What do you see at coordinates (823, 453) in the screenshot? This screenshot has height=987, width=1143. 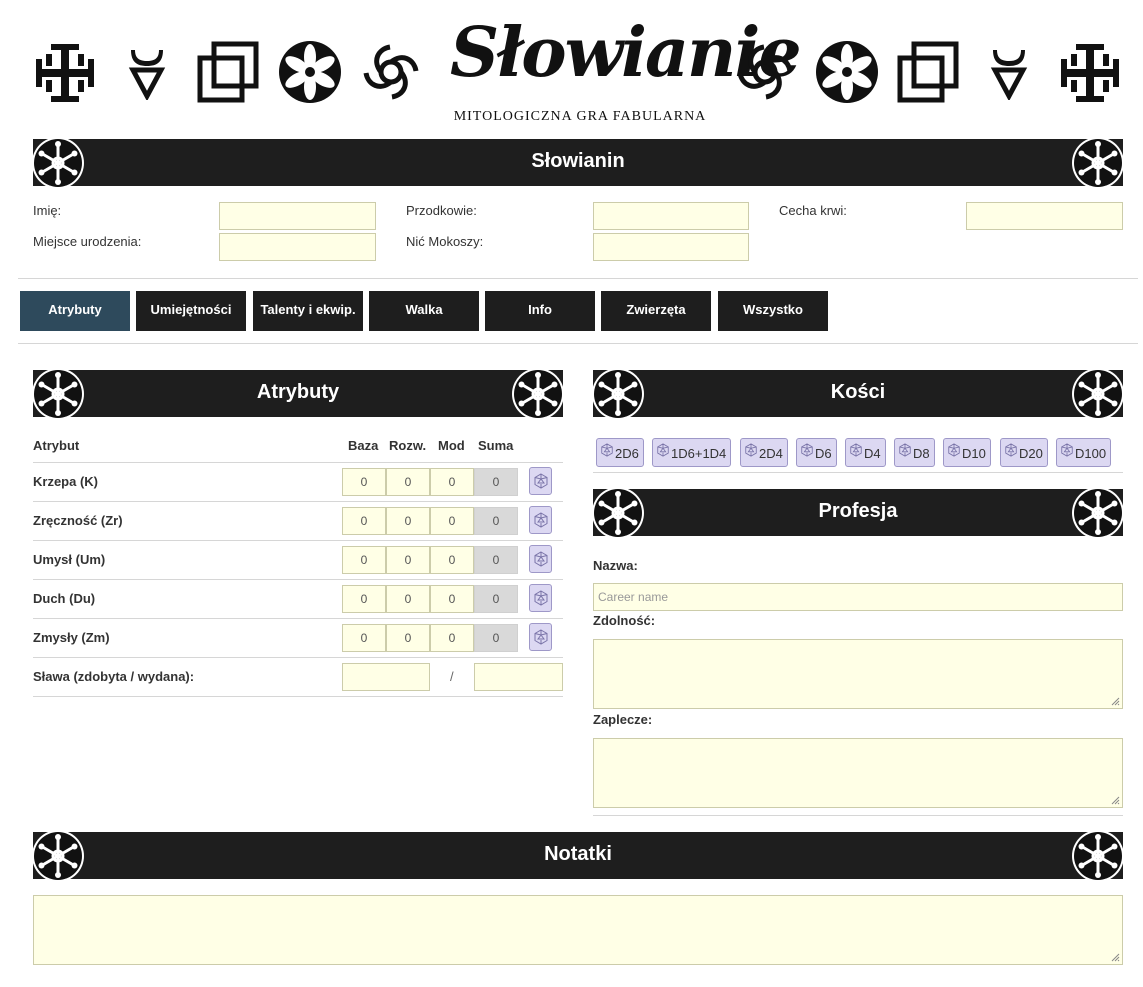 I see `dice-button-label: D6` at bounding box center [823, 453].